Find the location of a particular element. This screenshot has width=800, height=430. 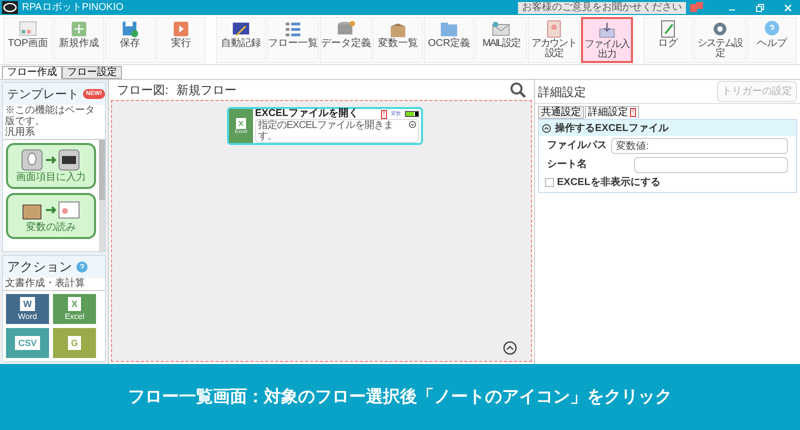

settings-tab: 共通設定 is located at coordinates (561, 112).